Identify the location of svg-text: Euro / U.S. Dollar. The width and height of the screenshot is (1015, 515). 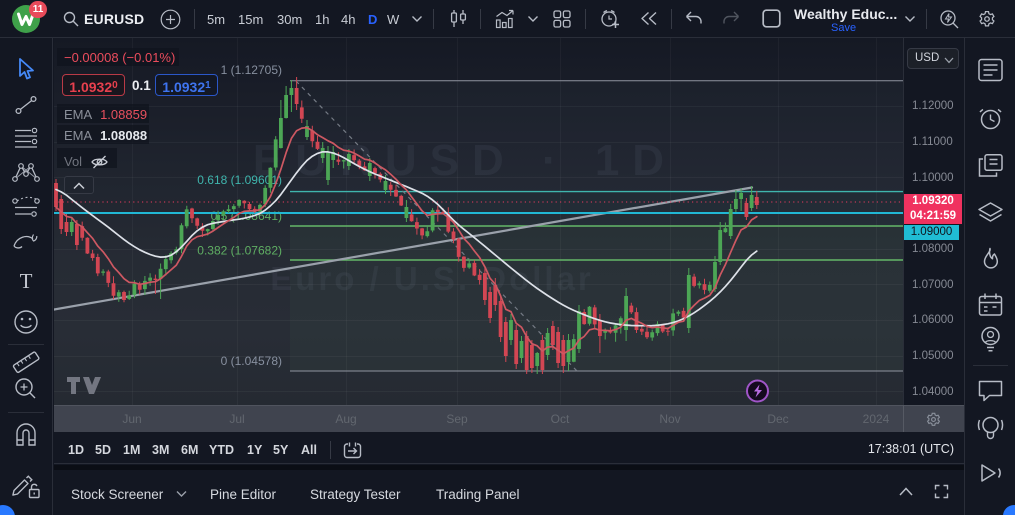
(432, 278).